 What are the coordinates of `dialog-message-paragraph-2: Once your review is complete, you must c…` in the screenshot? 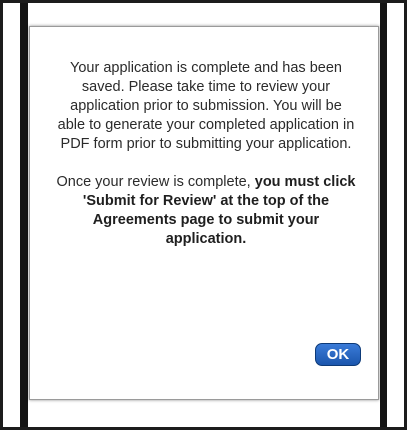 It's located at (206, 211).